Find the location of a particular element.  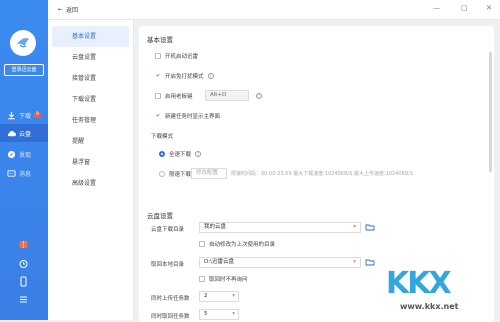

auto-modify-label: 自动修改为上次使用的目录 is located at coordinates (242, 245).